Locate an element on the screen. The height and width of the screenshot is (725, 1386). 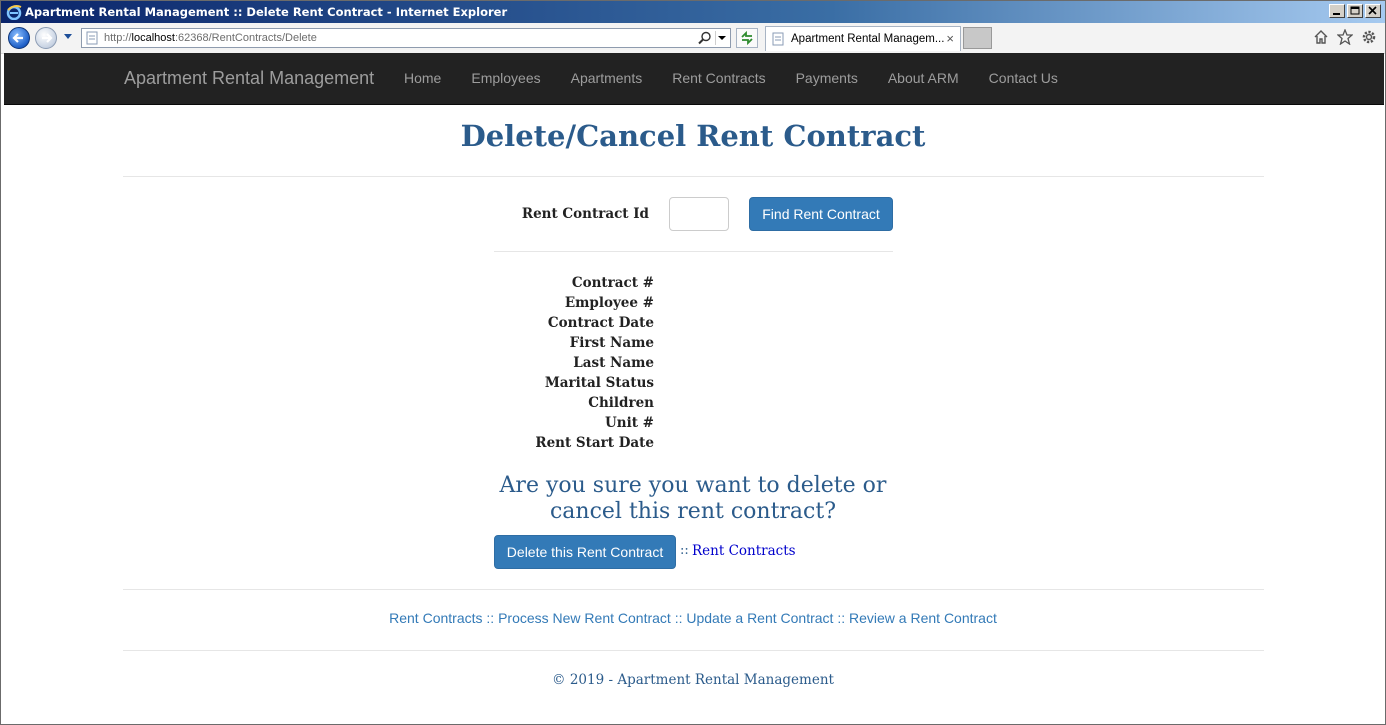
refresh-icon is located at coordinates (747, 38).